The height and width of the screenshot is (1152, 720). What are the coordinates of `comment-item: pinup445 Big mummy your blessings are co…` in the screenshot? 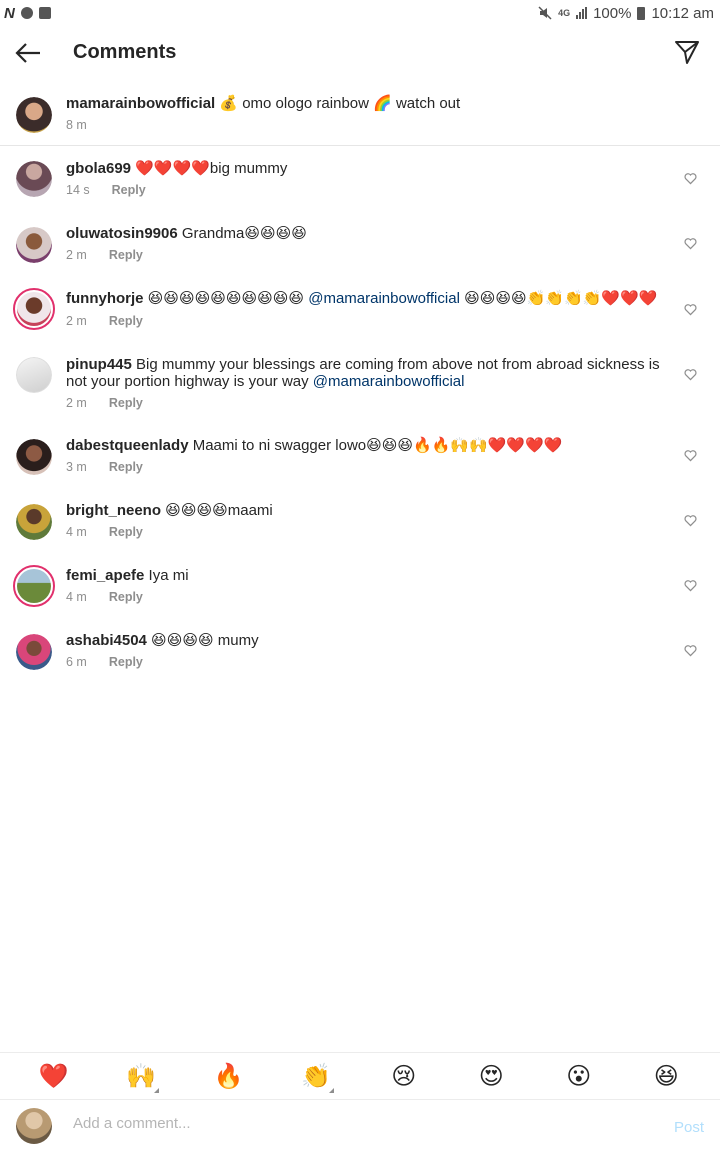 It's located at (360, 385).